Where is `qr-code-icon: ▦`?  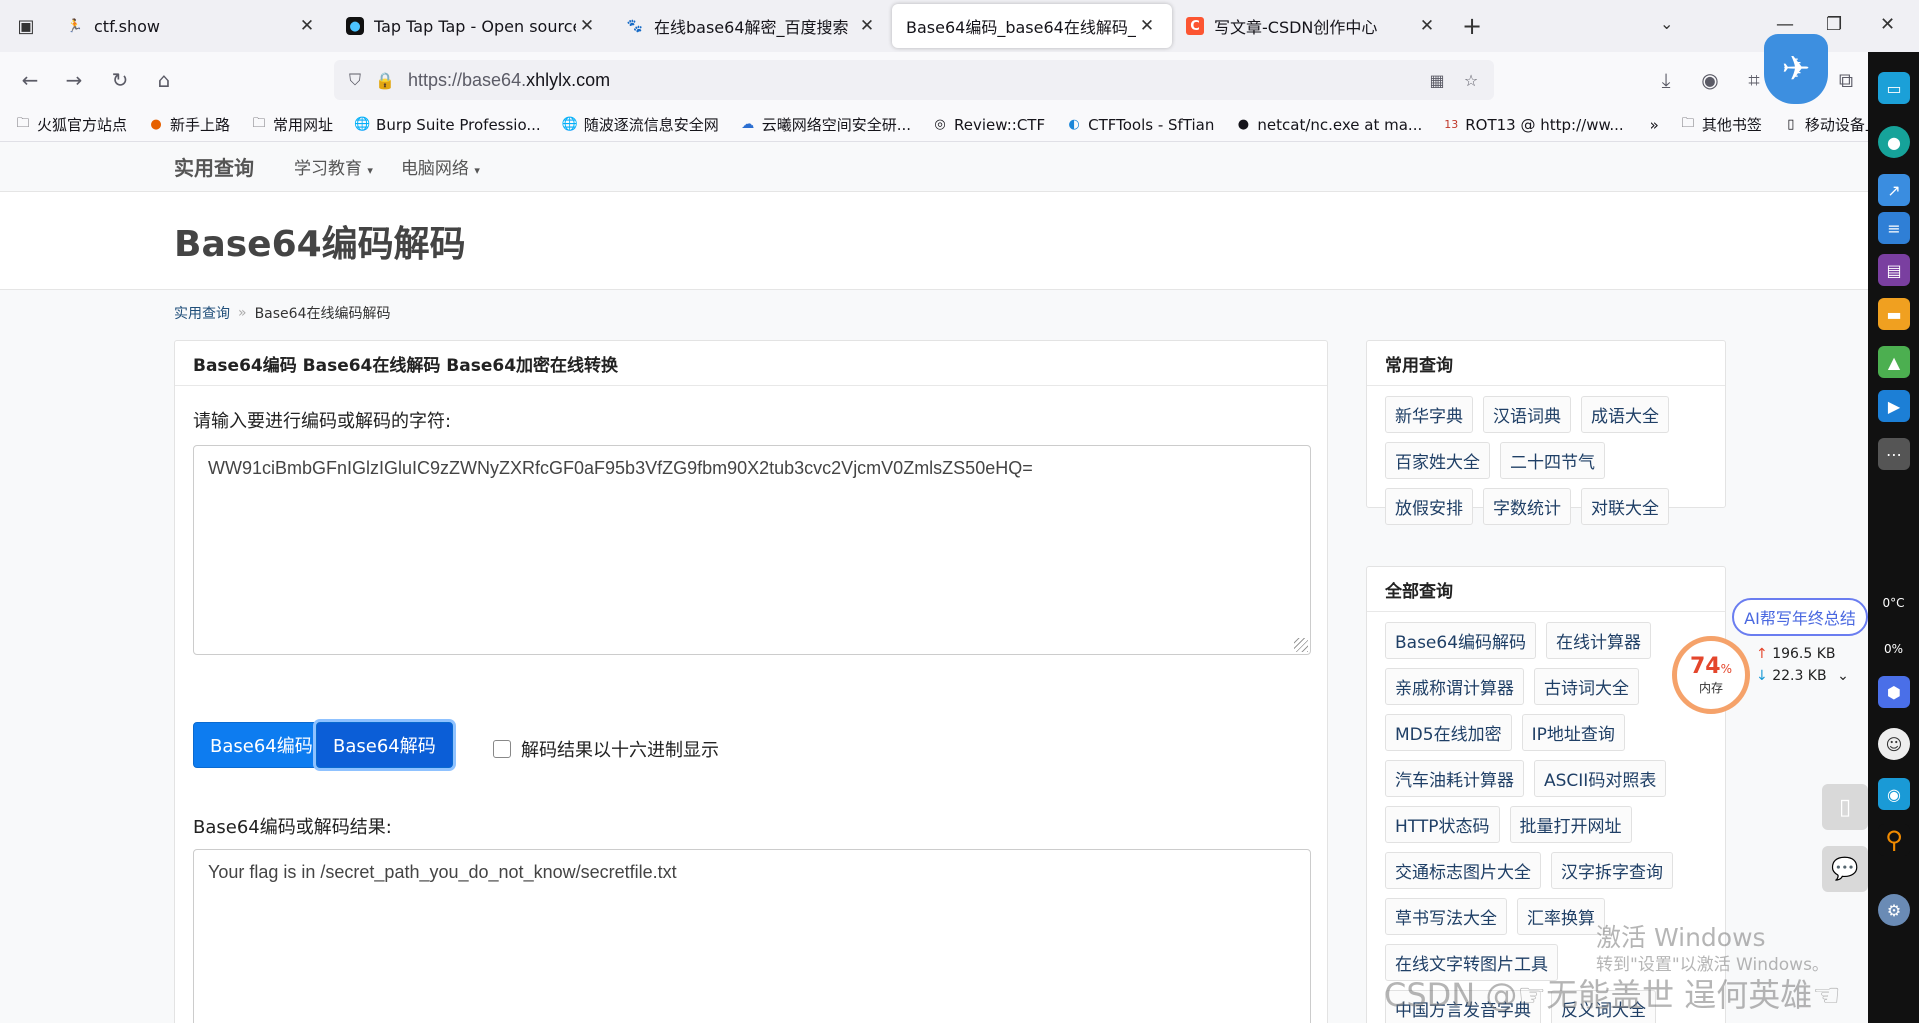
qr-code-icon: ▦ is located at coordinates (1437, 80).